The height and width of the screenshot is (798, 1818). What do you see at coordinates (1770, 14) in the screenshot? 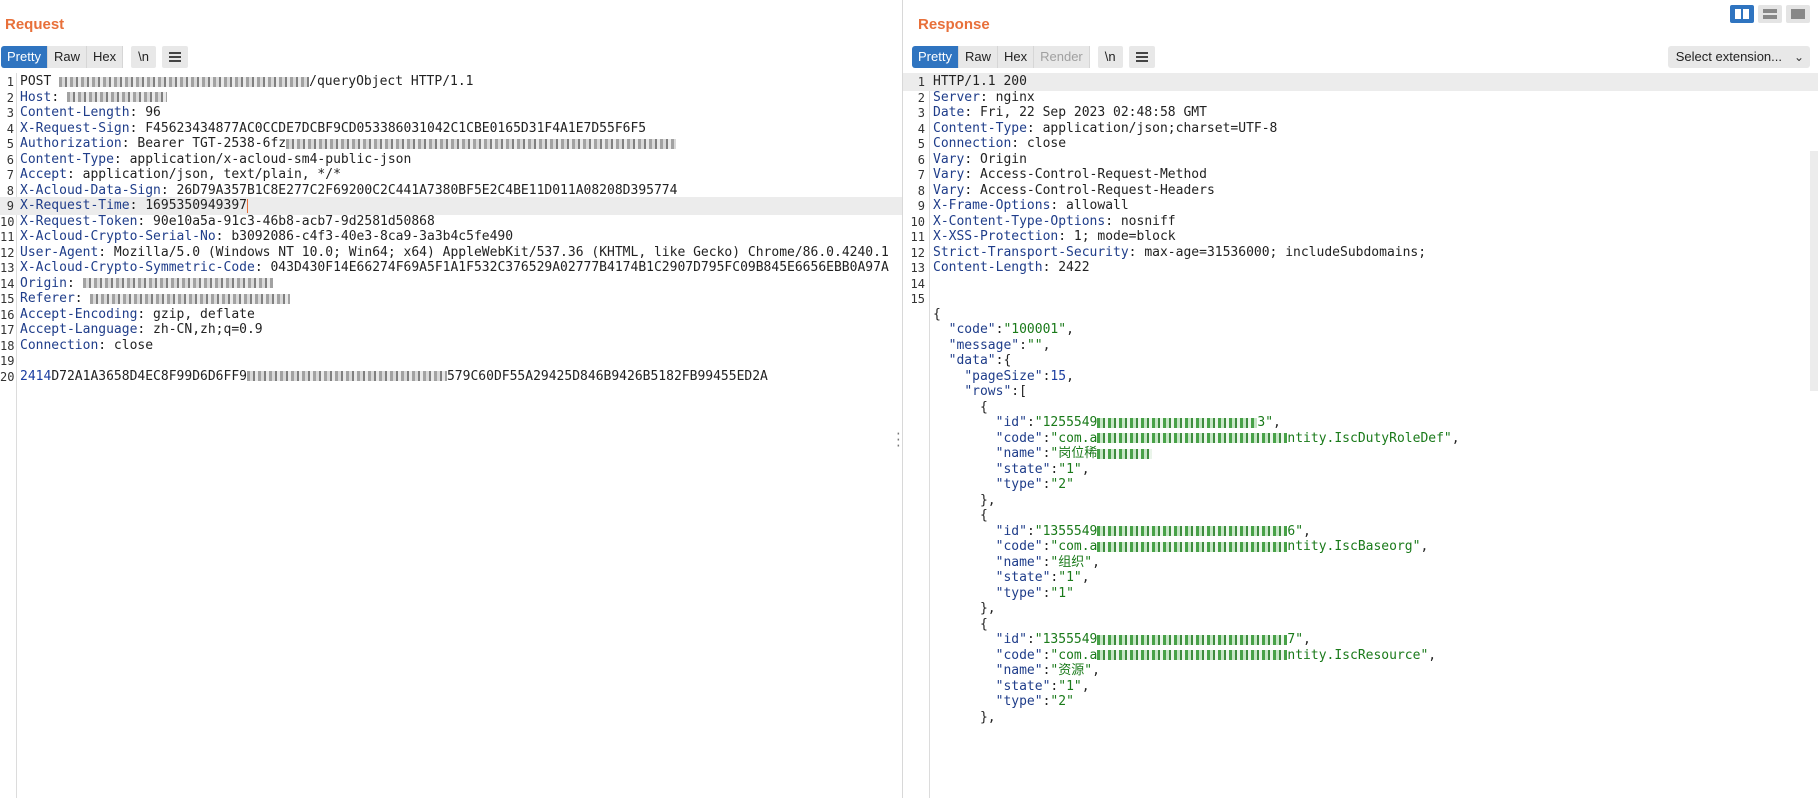
I see `layout-stacked-icon` at bounding box center [1770, 14].